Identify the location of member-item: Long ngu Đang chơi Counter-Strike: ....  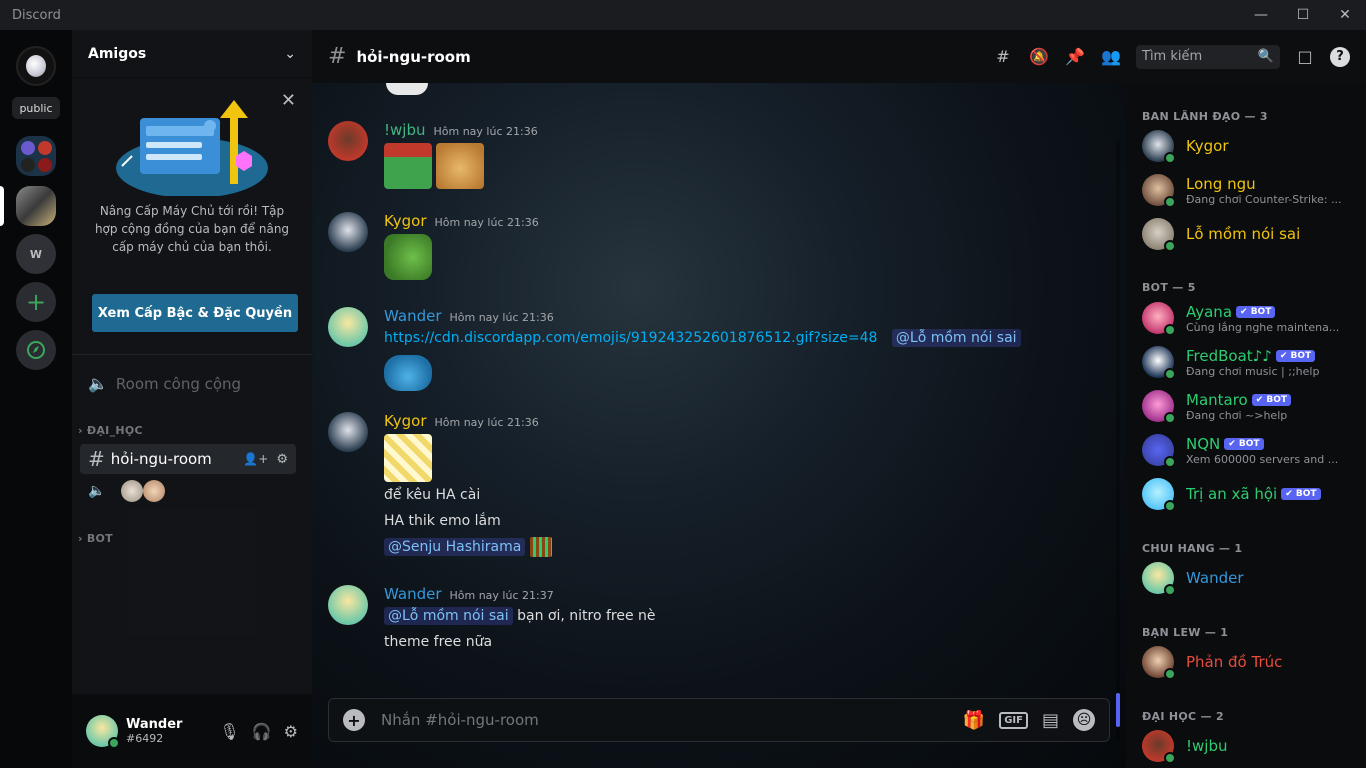
(1250, 190).